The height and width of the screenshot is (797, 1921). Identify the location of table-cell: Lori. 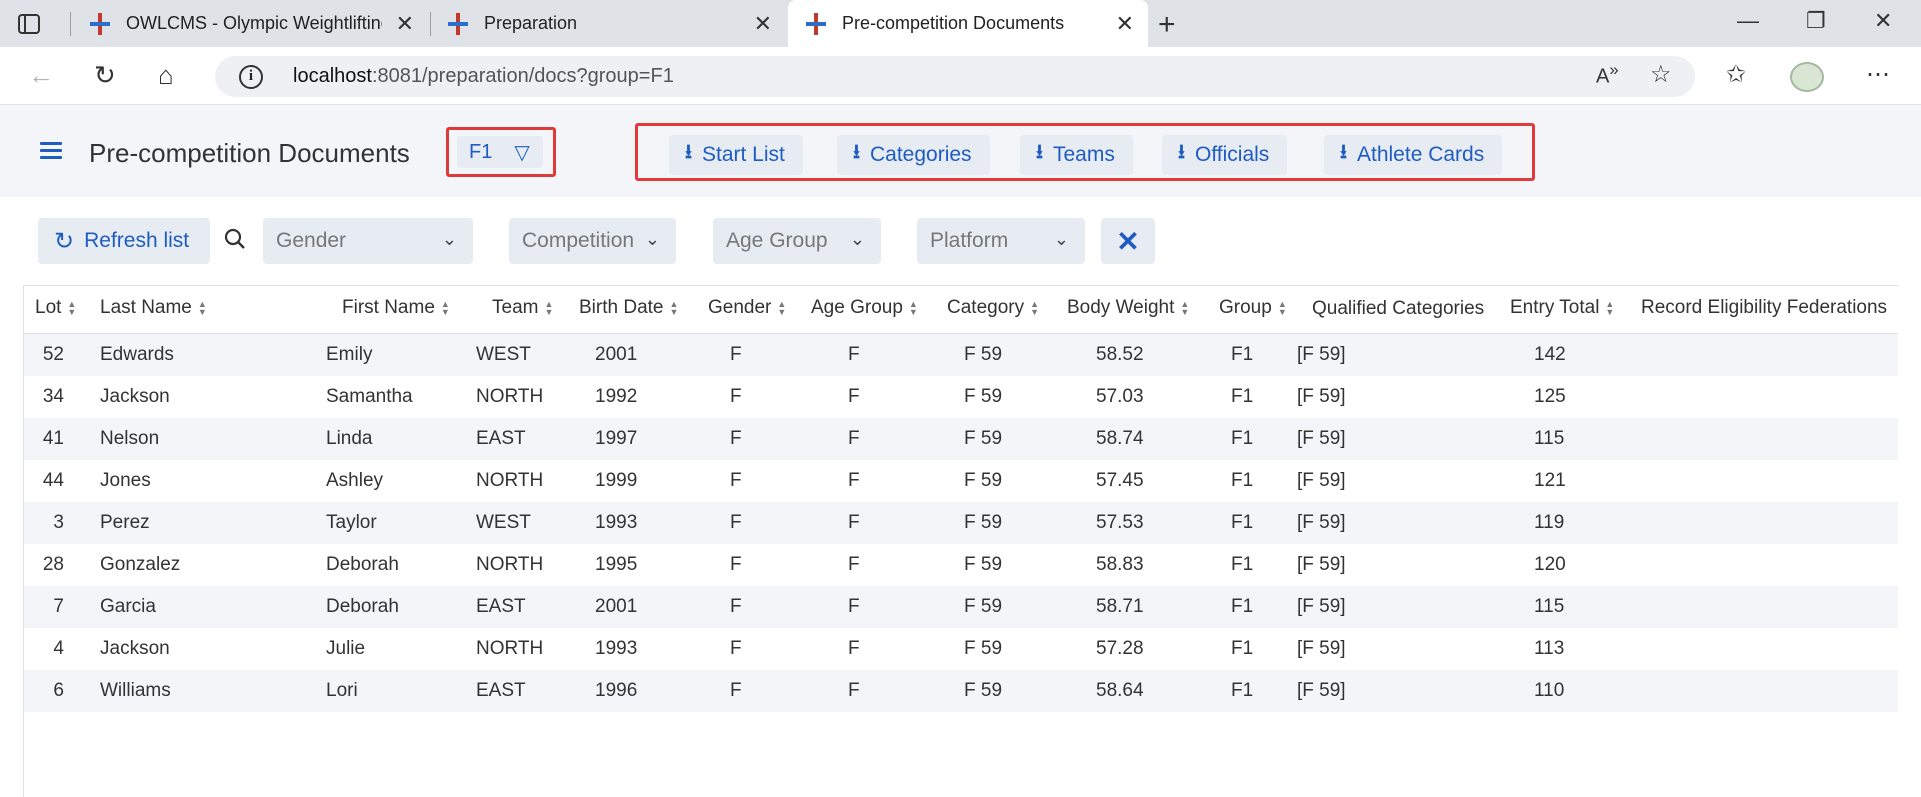
(342, 690).